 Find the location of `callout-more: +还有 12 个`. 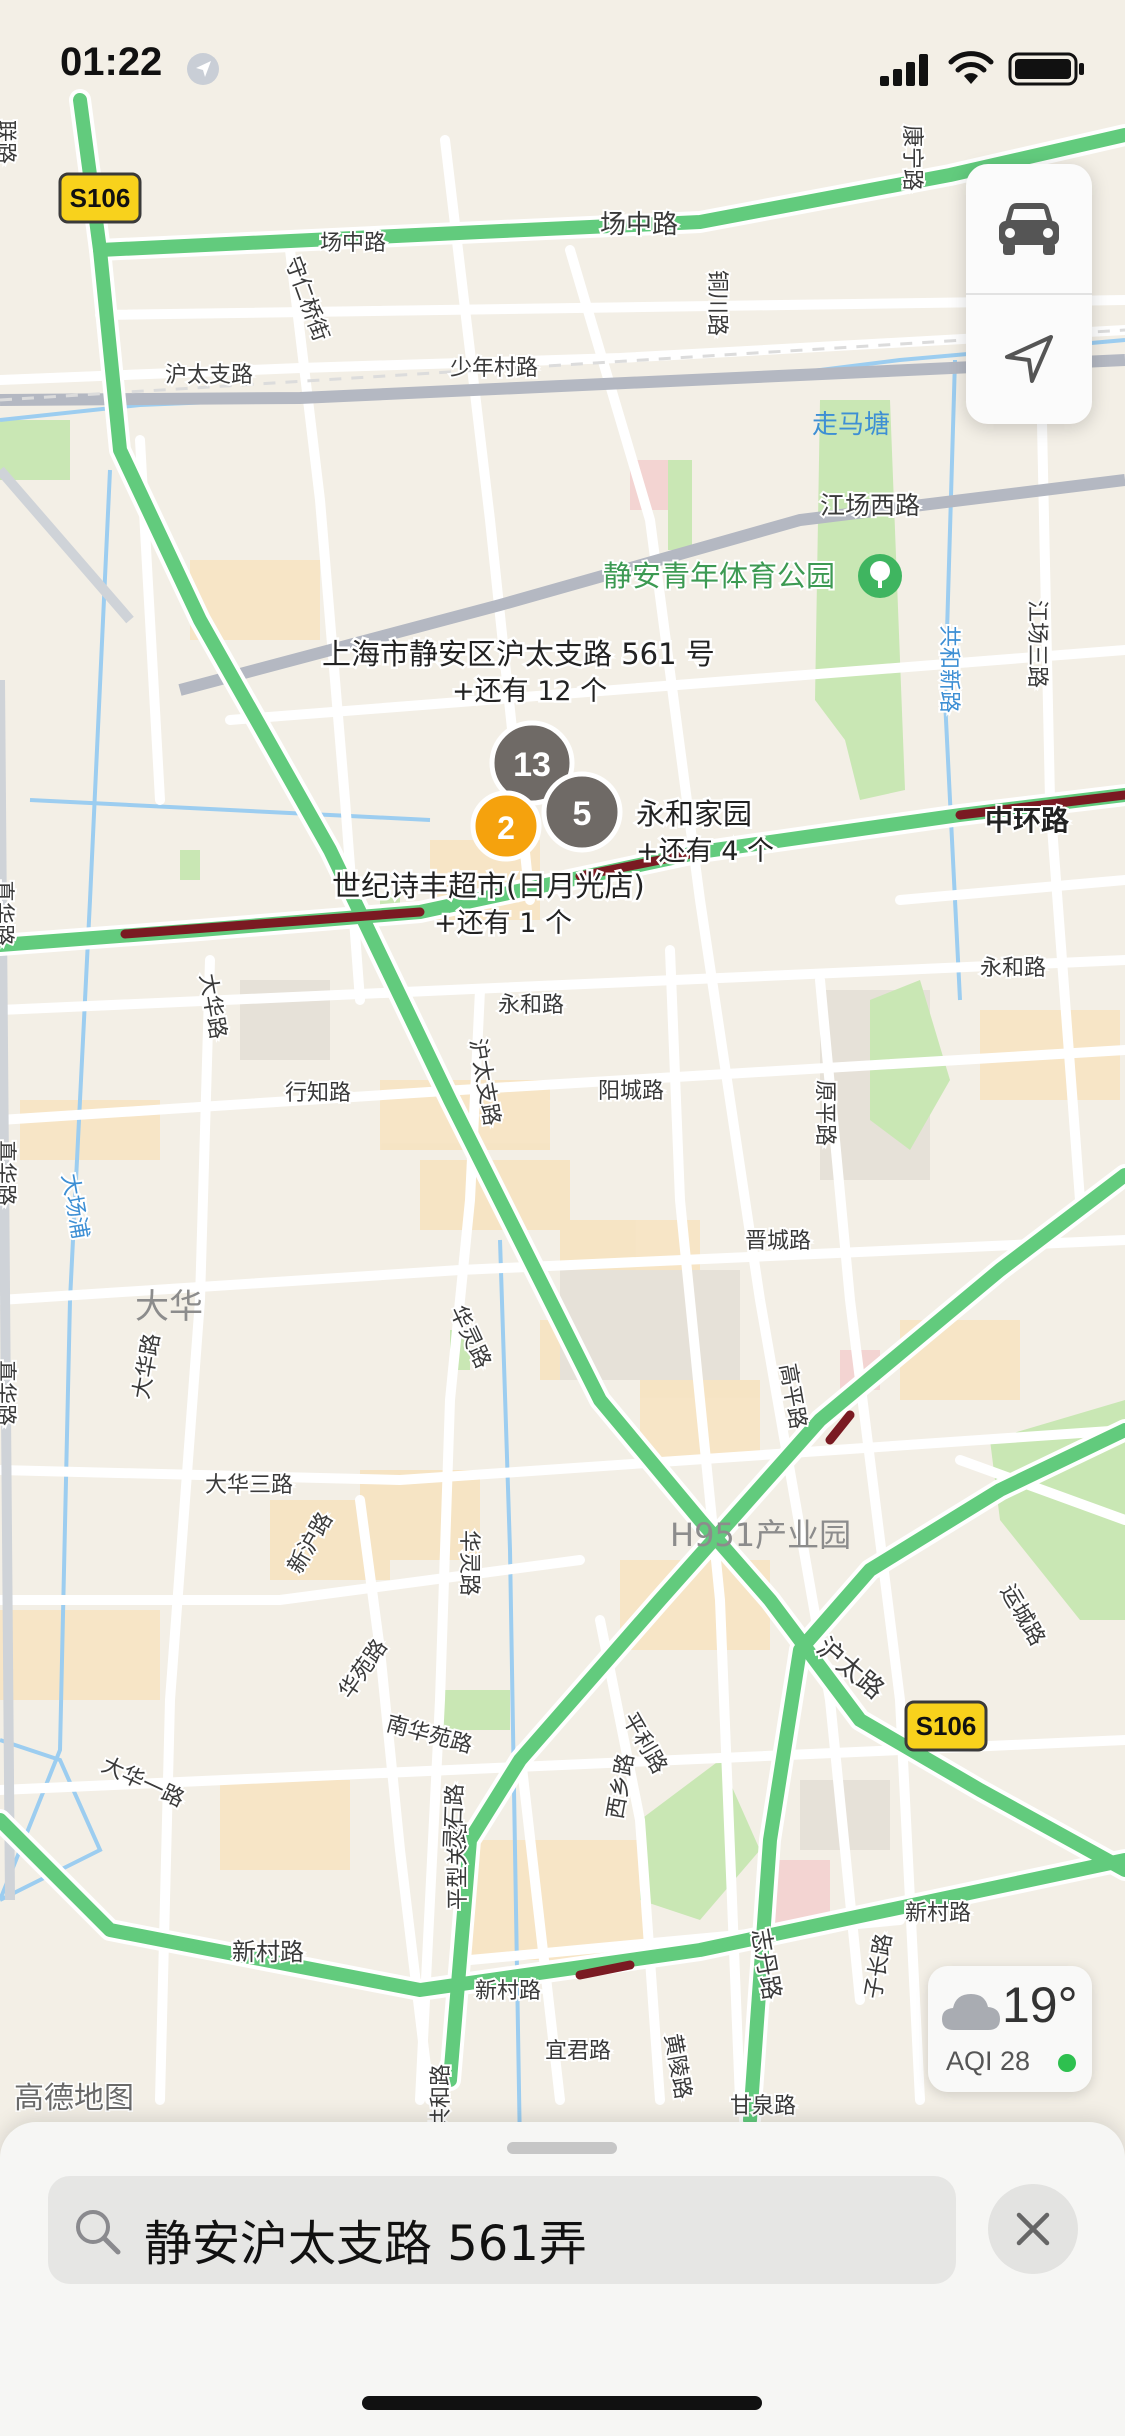

callout-more: +还有 12 个 is located at coordinates (530, 692).